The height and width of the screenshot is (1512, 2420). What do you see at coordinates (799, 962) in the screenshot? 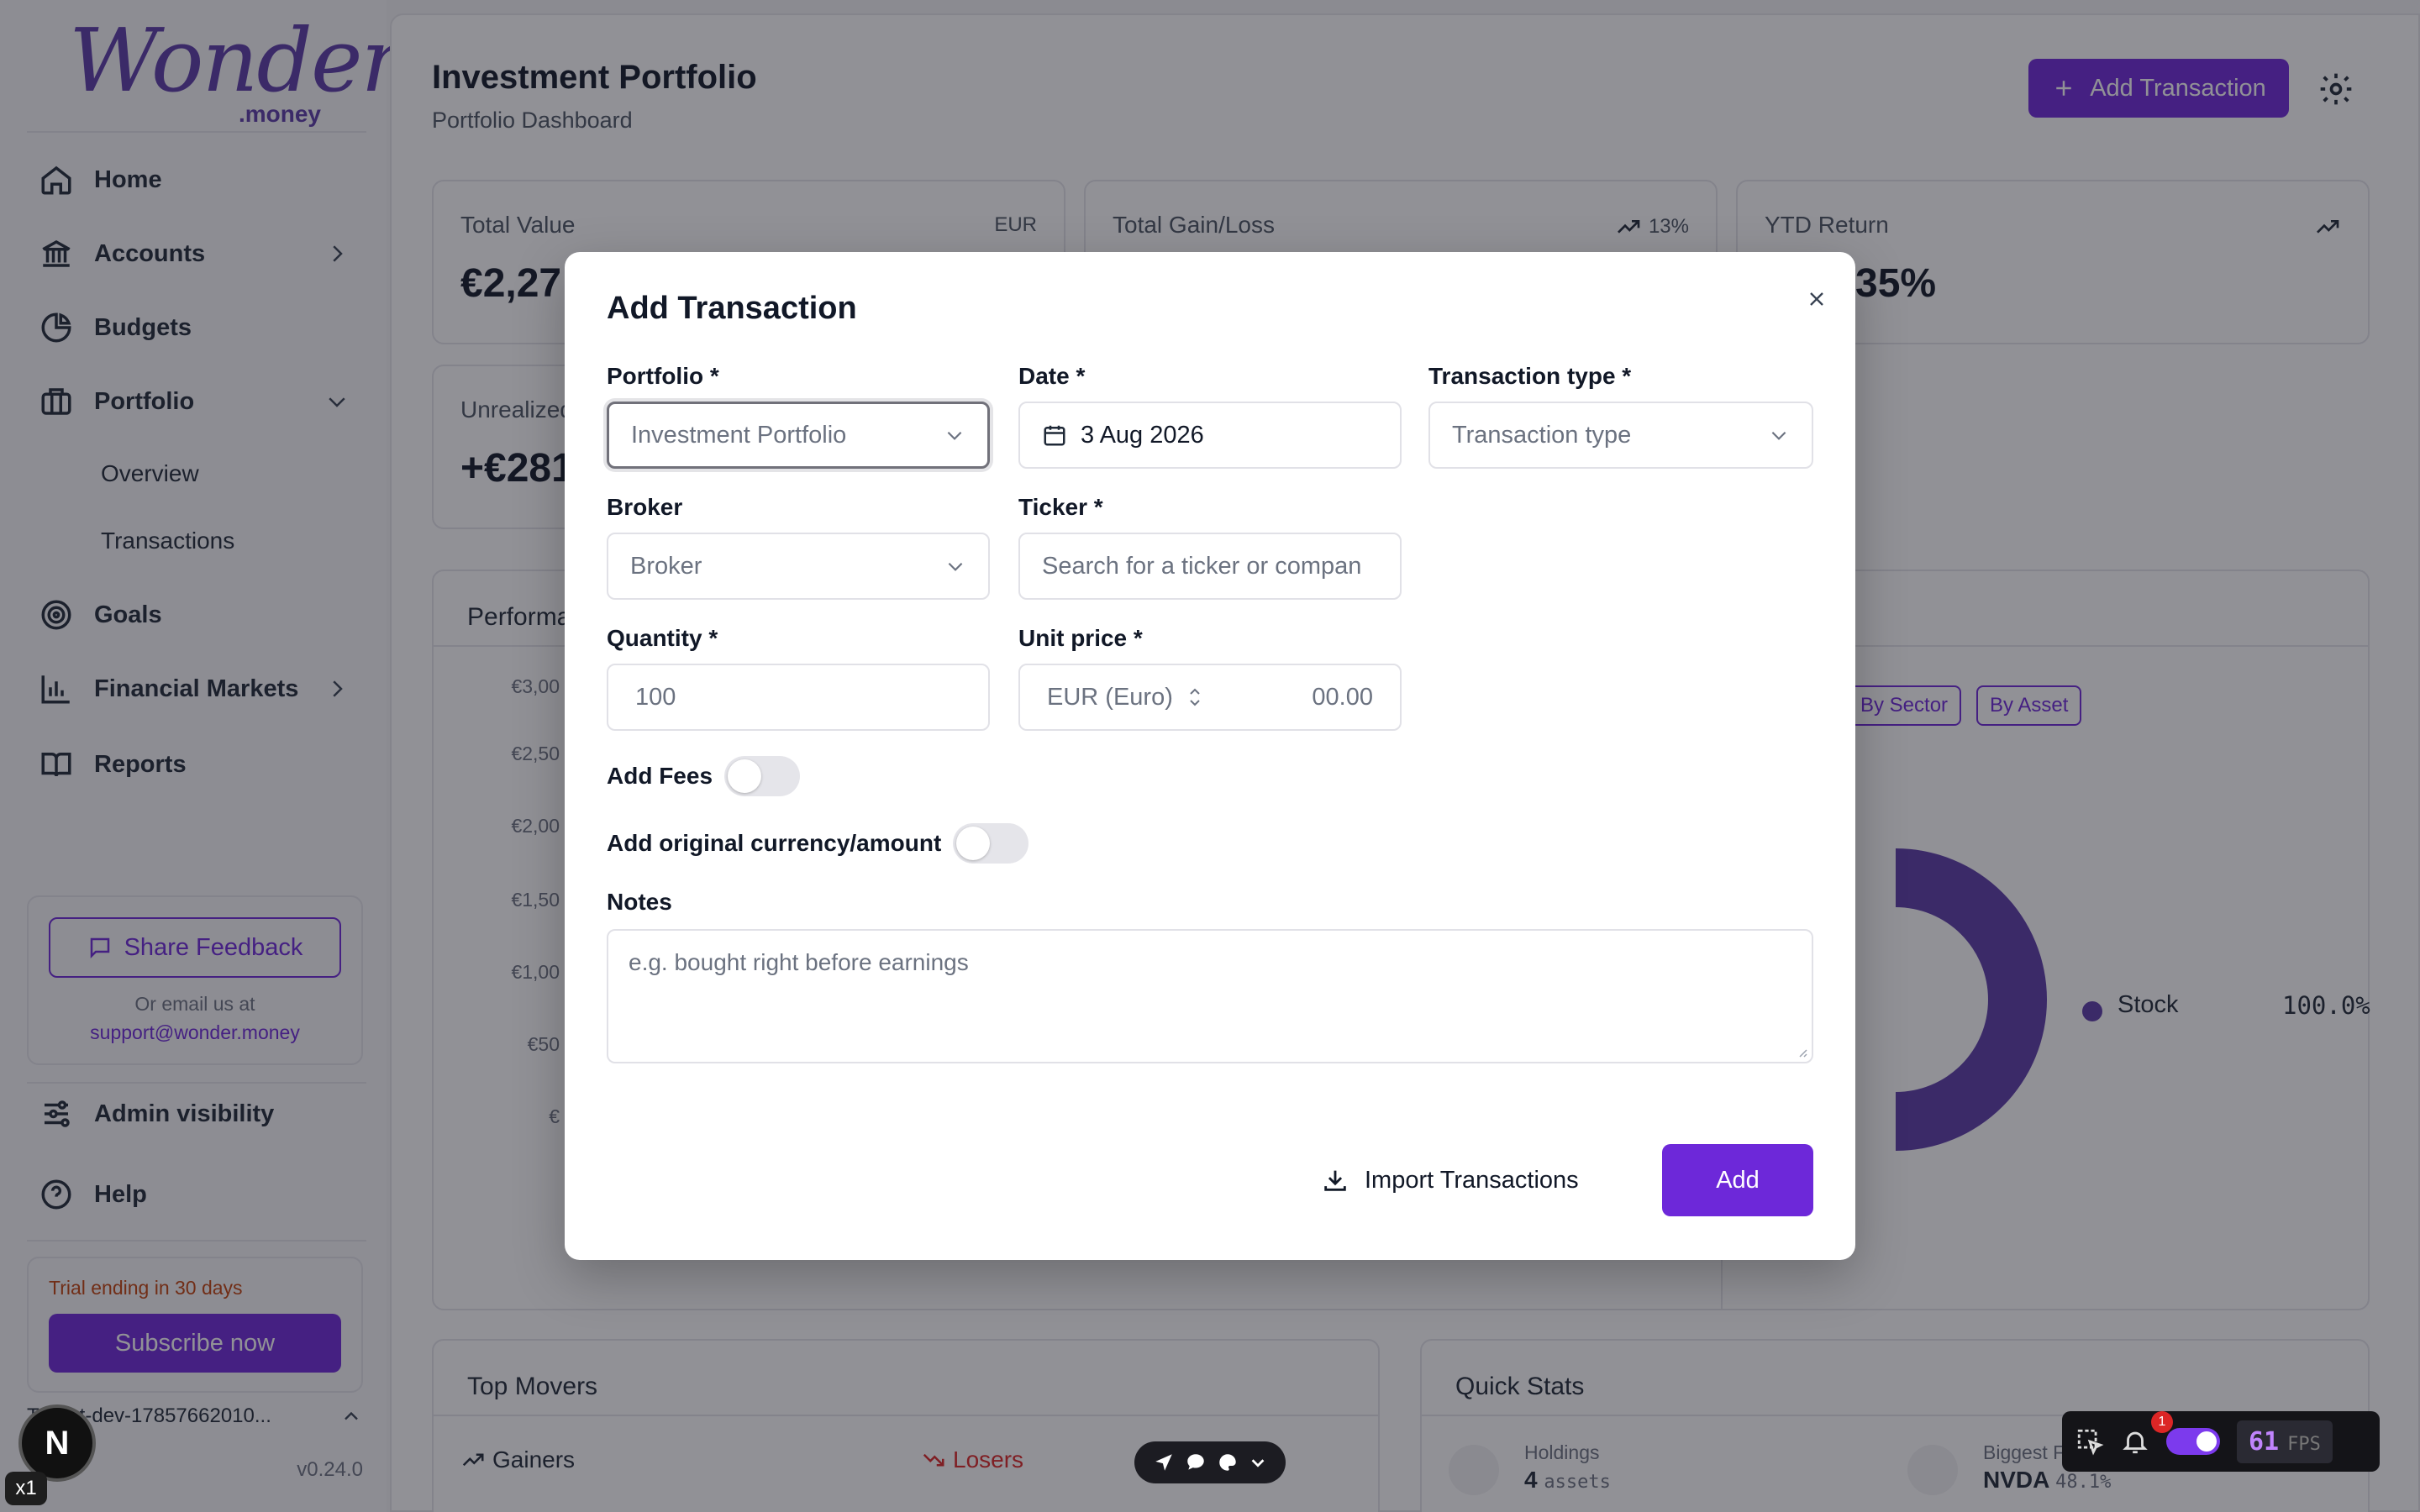
I see `notes-placeholder: e.g. bought right before earnings` at bounding box center [799, 962].